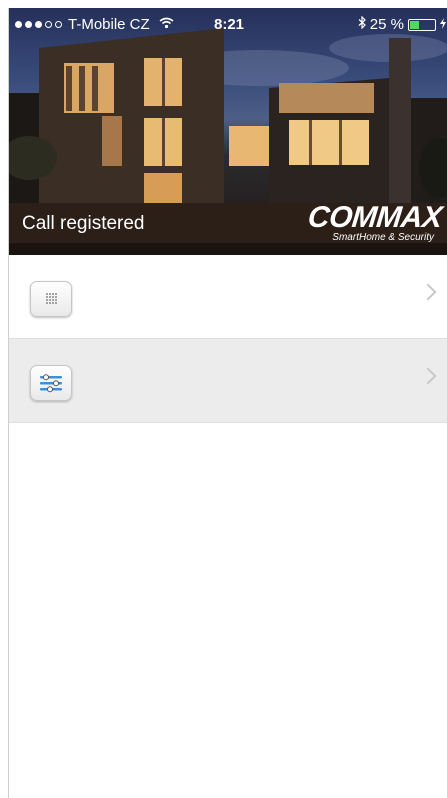  Describe the element at coordinates (362, 24) in the screenshot. I see `bluetooth-icon` at that location.